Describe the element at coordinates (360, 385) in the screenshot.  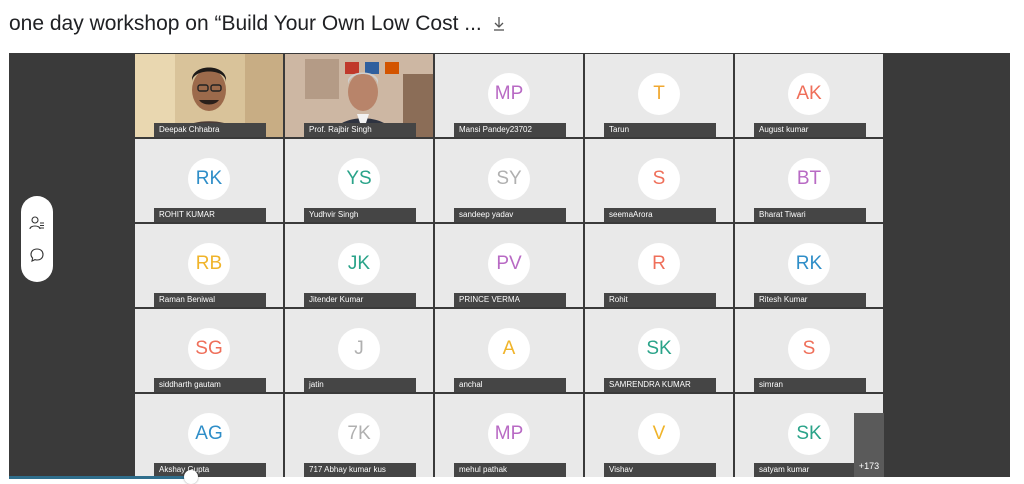
I see `participant-name: jatin` at that location.